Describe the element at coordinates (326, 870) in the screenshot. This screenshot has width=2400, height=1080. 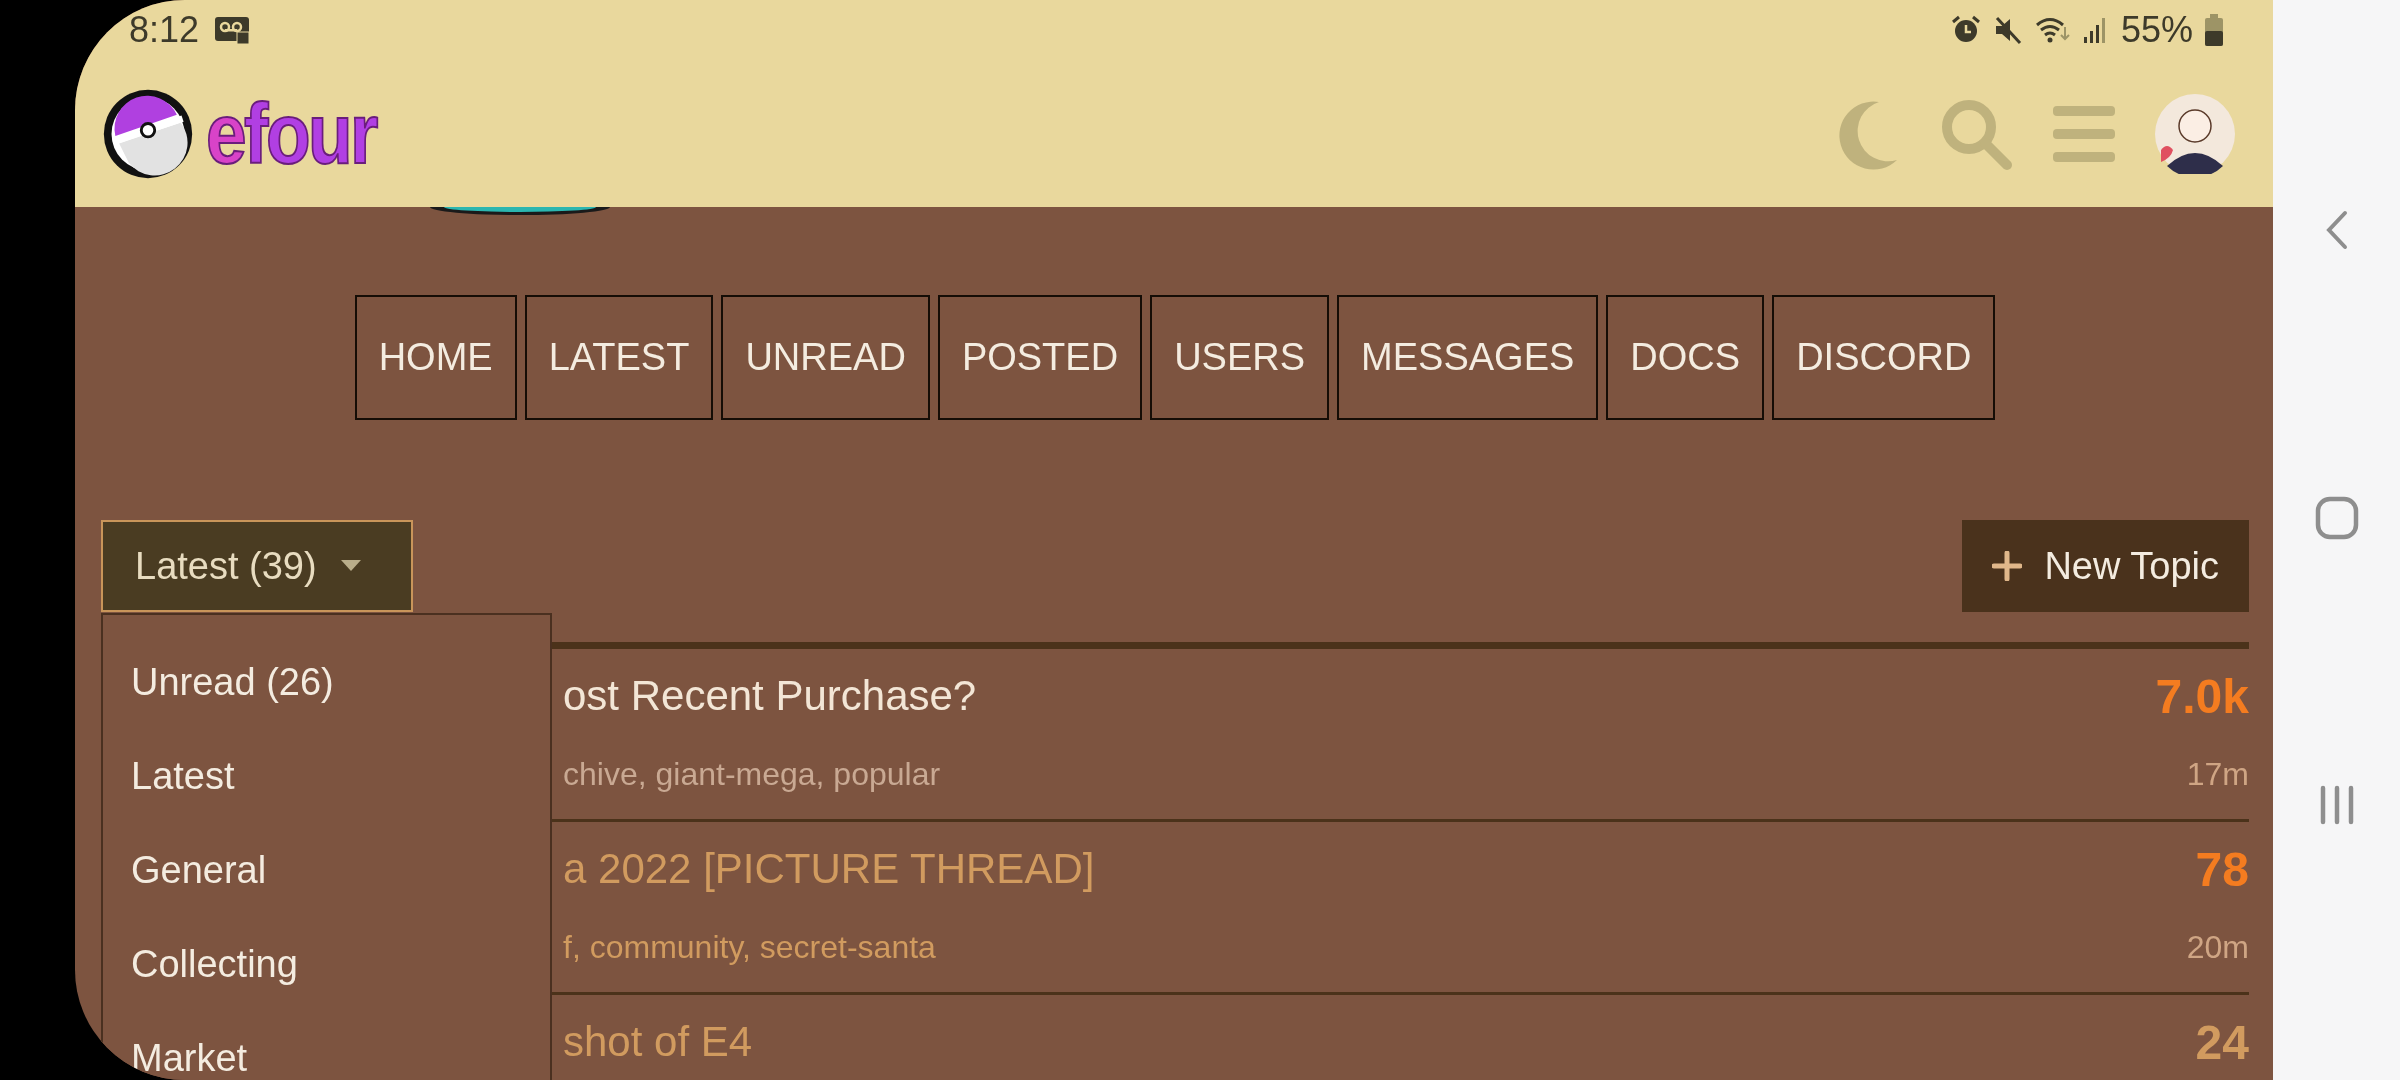
I see `menu-item: General` at that location.